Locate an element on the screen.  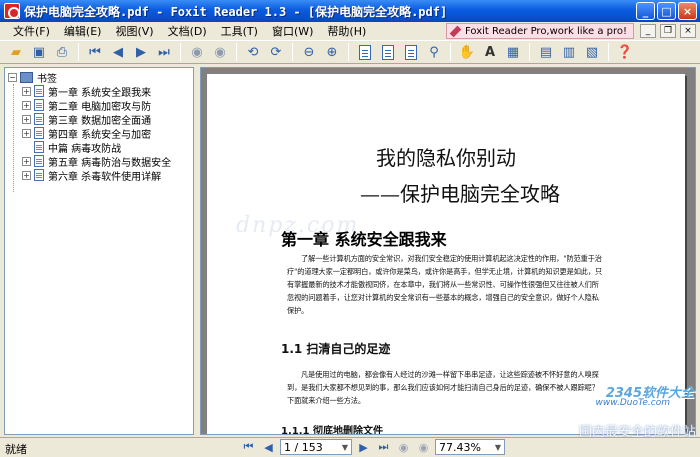
back-button: ◉ is located at coordinates (403, 447).